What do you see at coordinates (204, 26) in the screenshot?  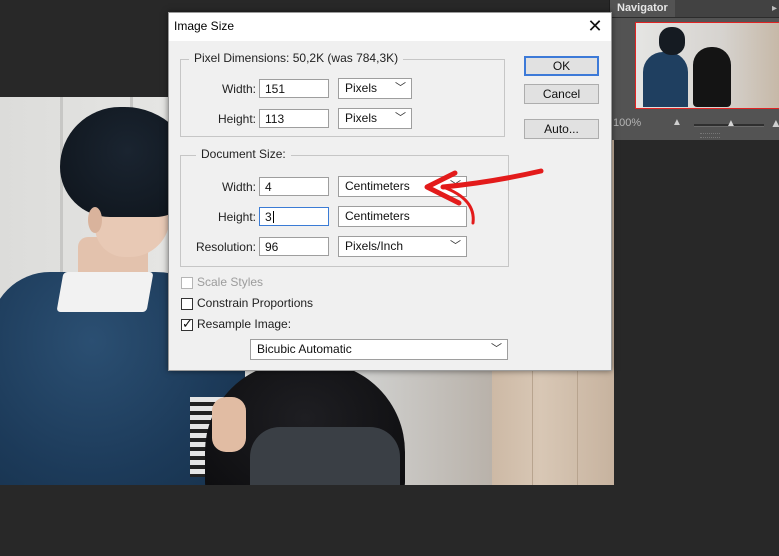 I see `dialog-title: Image Size` at bounding box center [204, 26].